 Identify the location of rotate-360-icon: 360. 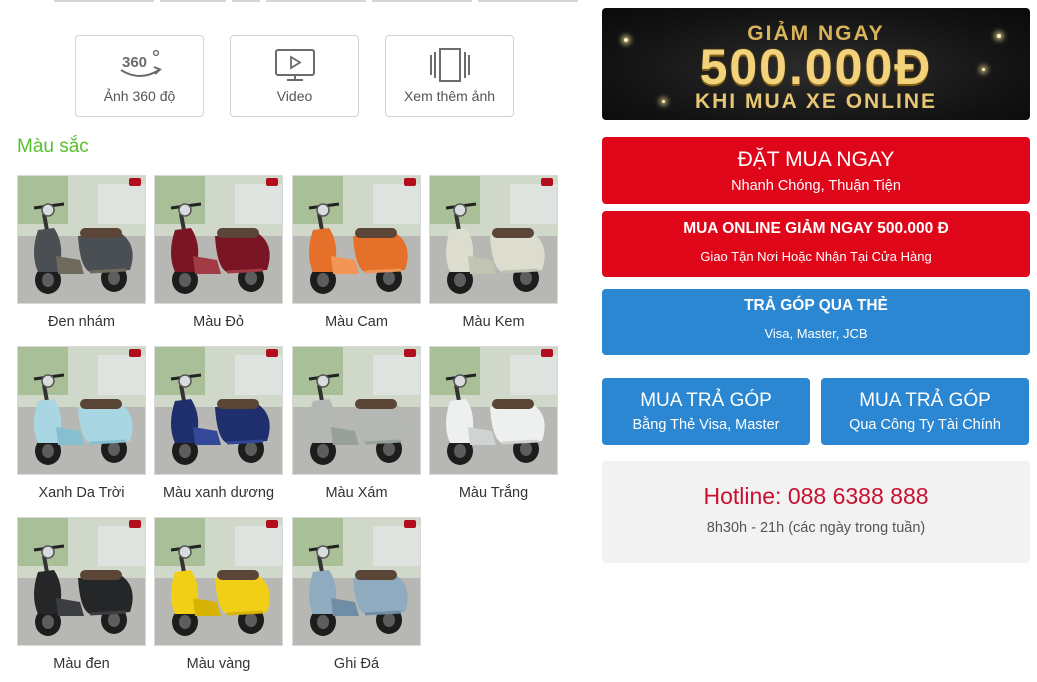
(140, 63).